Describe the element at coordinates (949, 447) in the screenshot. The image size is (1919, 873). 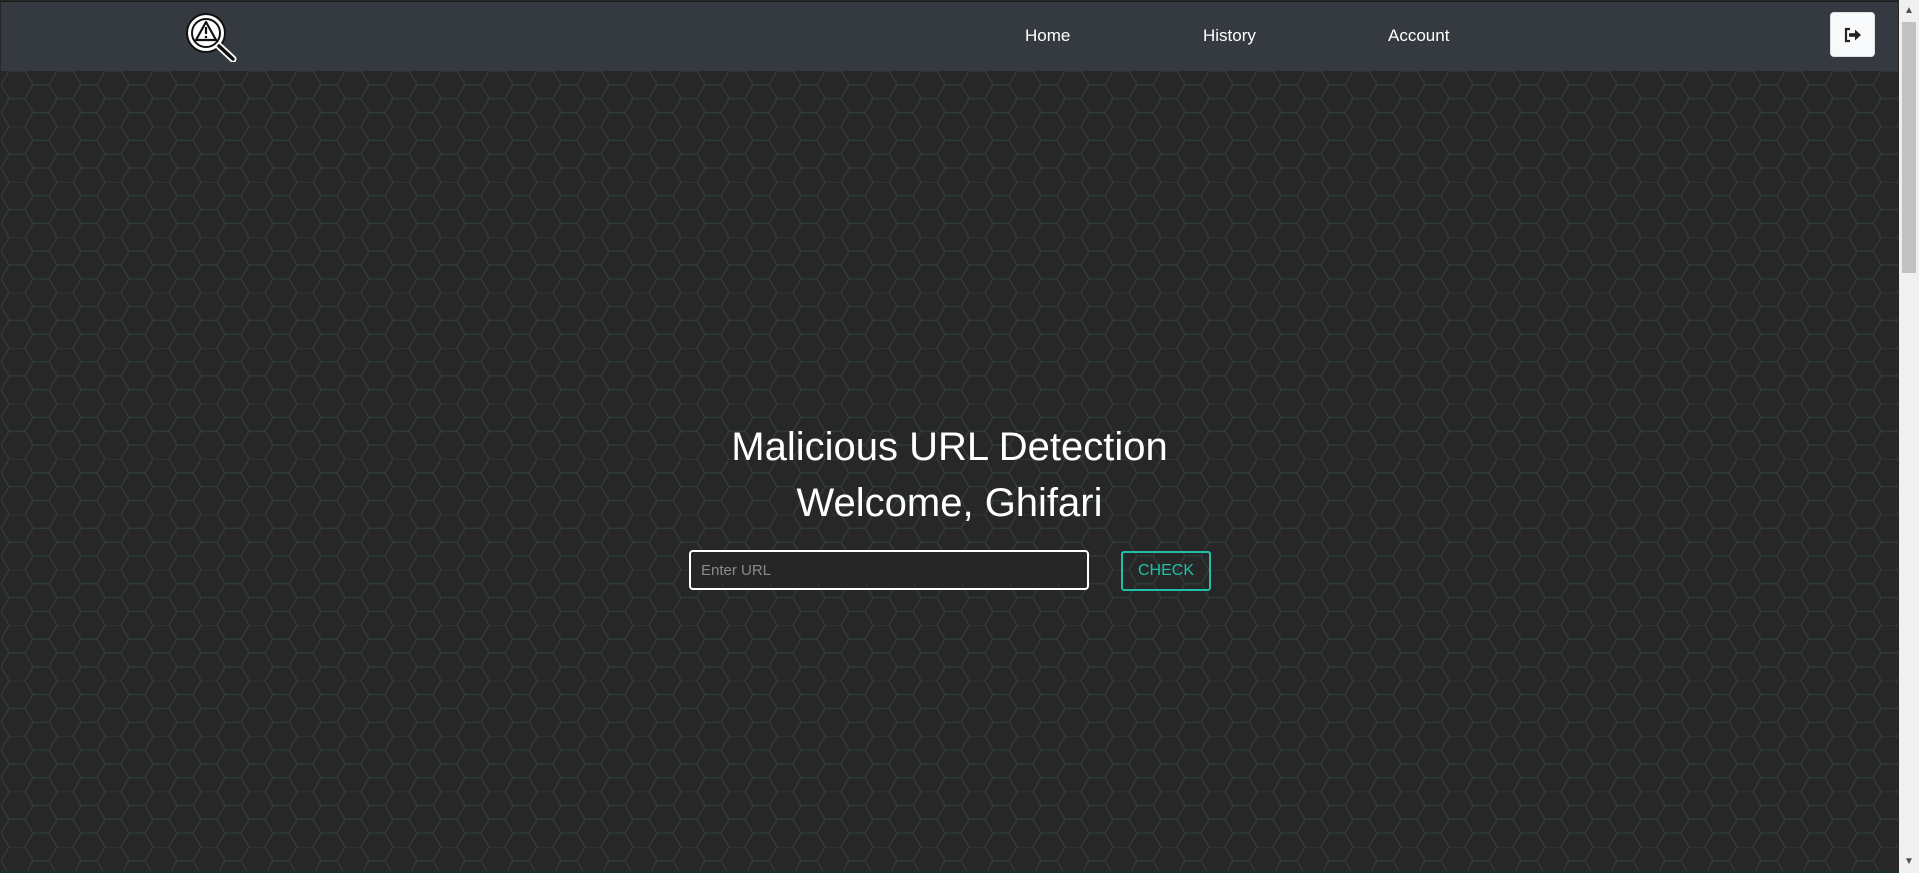
I see `page-title: Malicious URL Detection` at that location.